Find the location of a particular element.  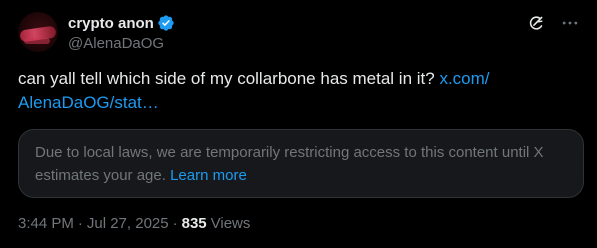

post-link-line1: x.com/ is located at coordinates (464, 78).